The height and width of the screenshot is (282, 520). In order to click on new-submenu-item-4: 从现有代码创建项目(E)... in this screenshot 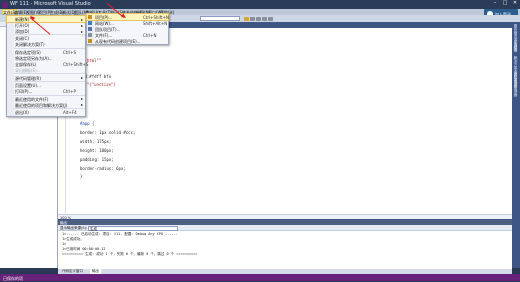, I will do `click(127, 41)`.